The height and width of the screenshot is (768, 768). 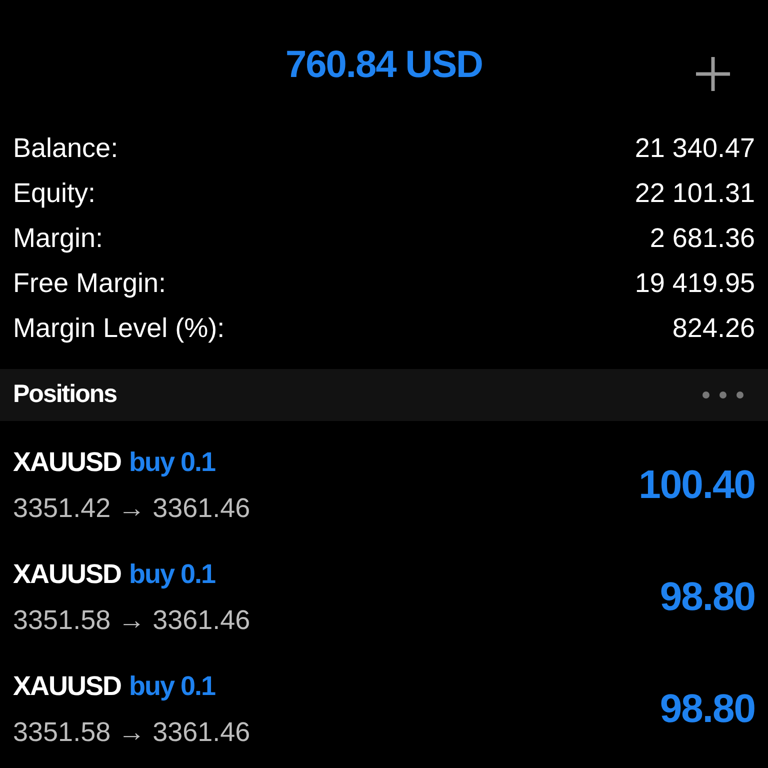 I want to click on summary-value: 22 101.31, so click(x=694, y=193).